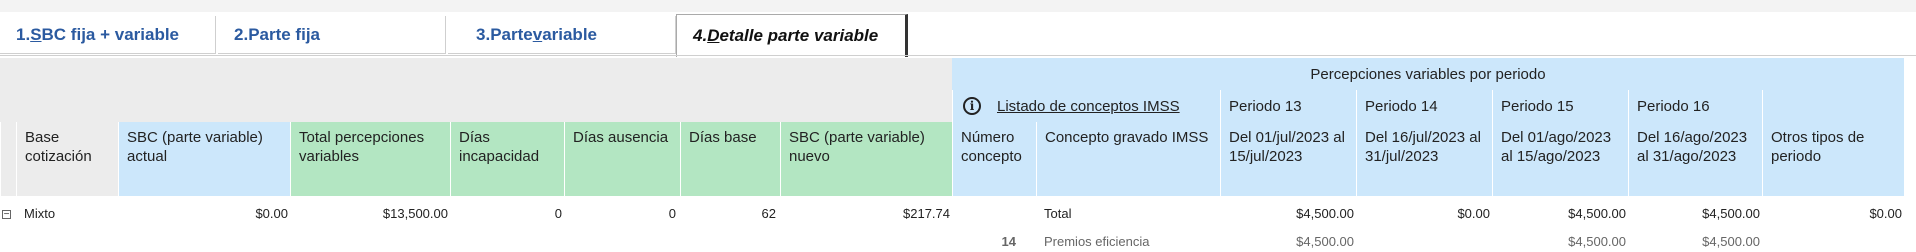  I want to click on listado-conceptos-link: Listado de conceptos IMSS, so click(1088, 106).